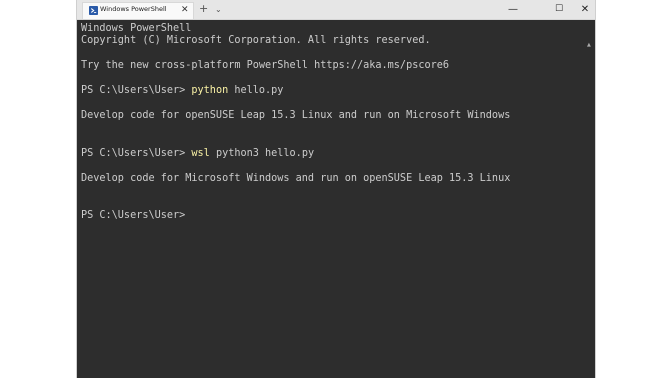  Describe the element at coordinates (93, 10) in the screenshot. I see `powershell-icon` at that location.